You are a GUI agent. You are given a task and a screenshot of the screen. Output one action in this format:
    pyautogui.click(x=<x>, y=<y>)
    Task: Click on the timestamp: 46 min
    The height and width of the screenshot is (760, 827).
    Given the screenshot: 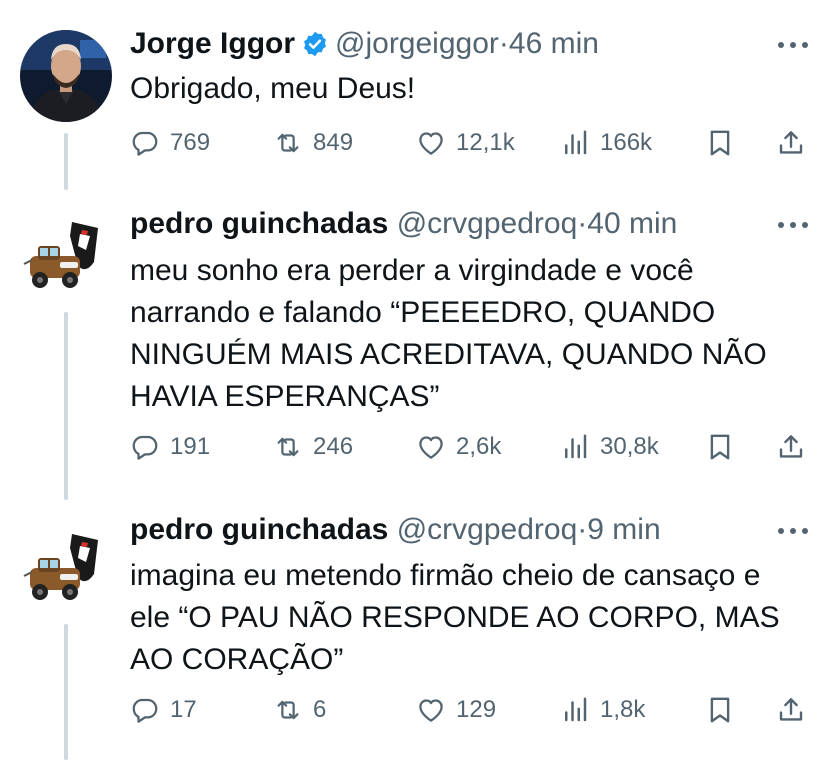 What is the action you would take?
    pyautogui.click(x=554, y=43)
    